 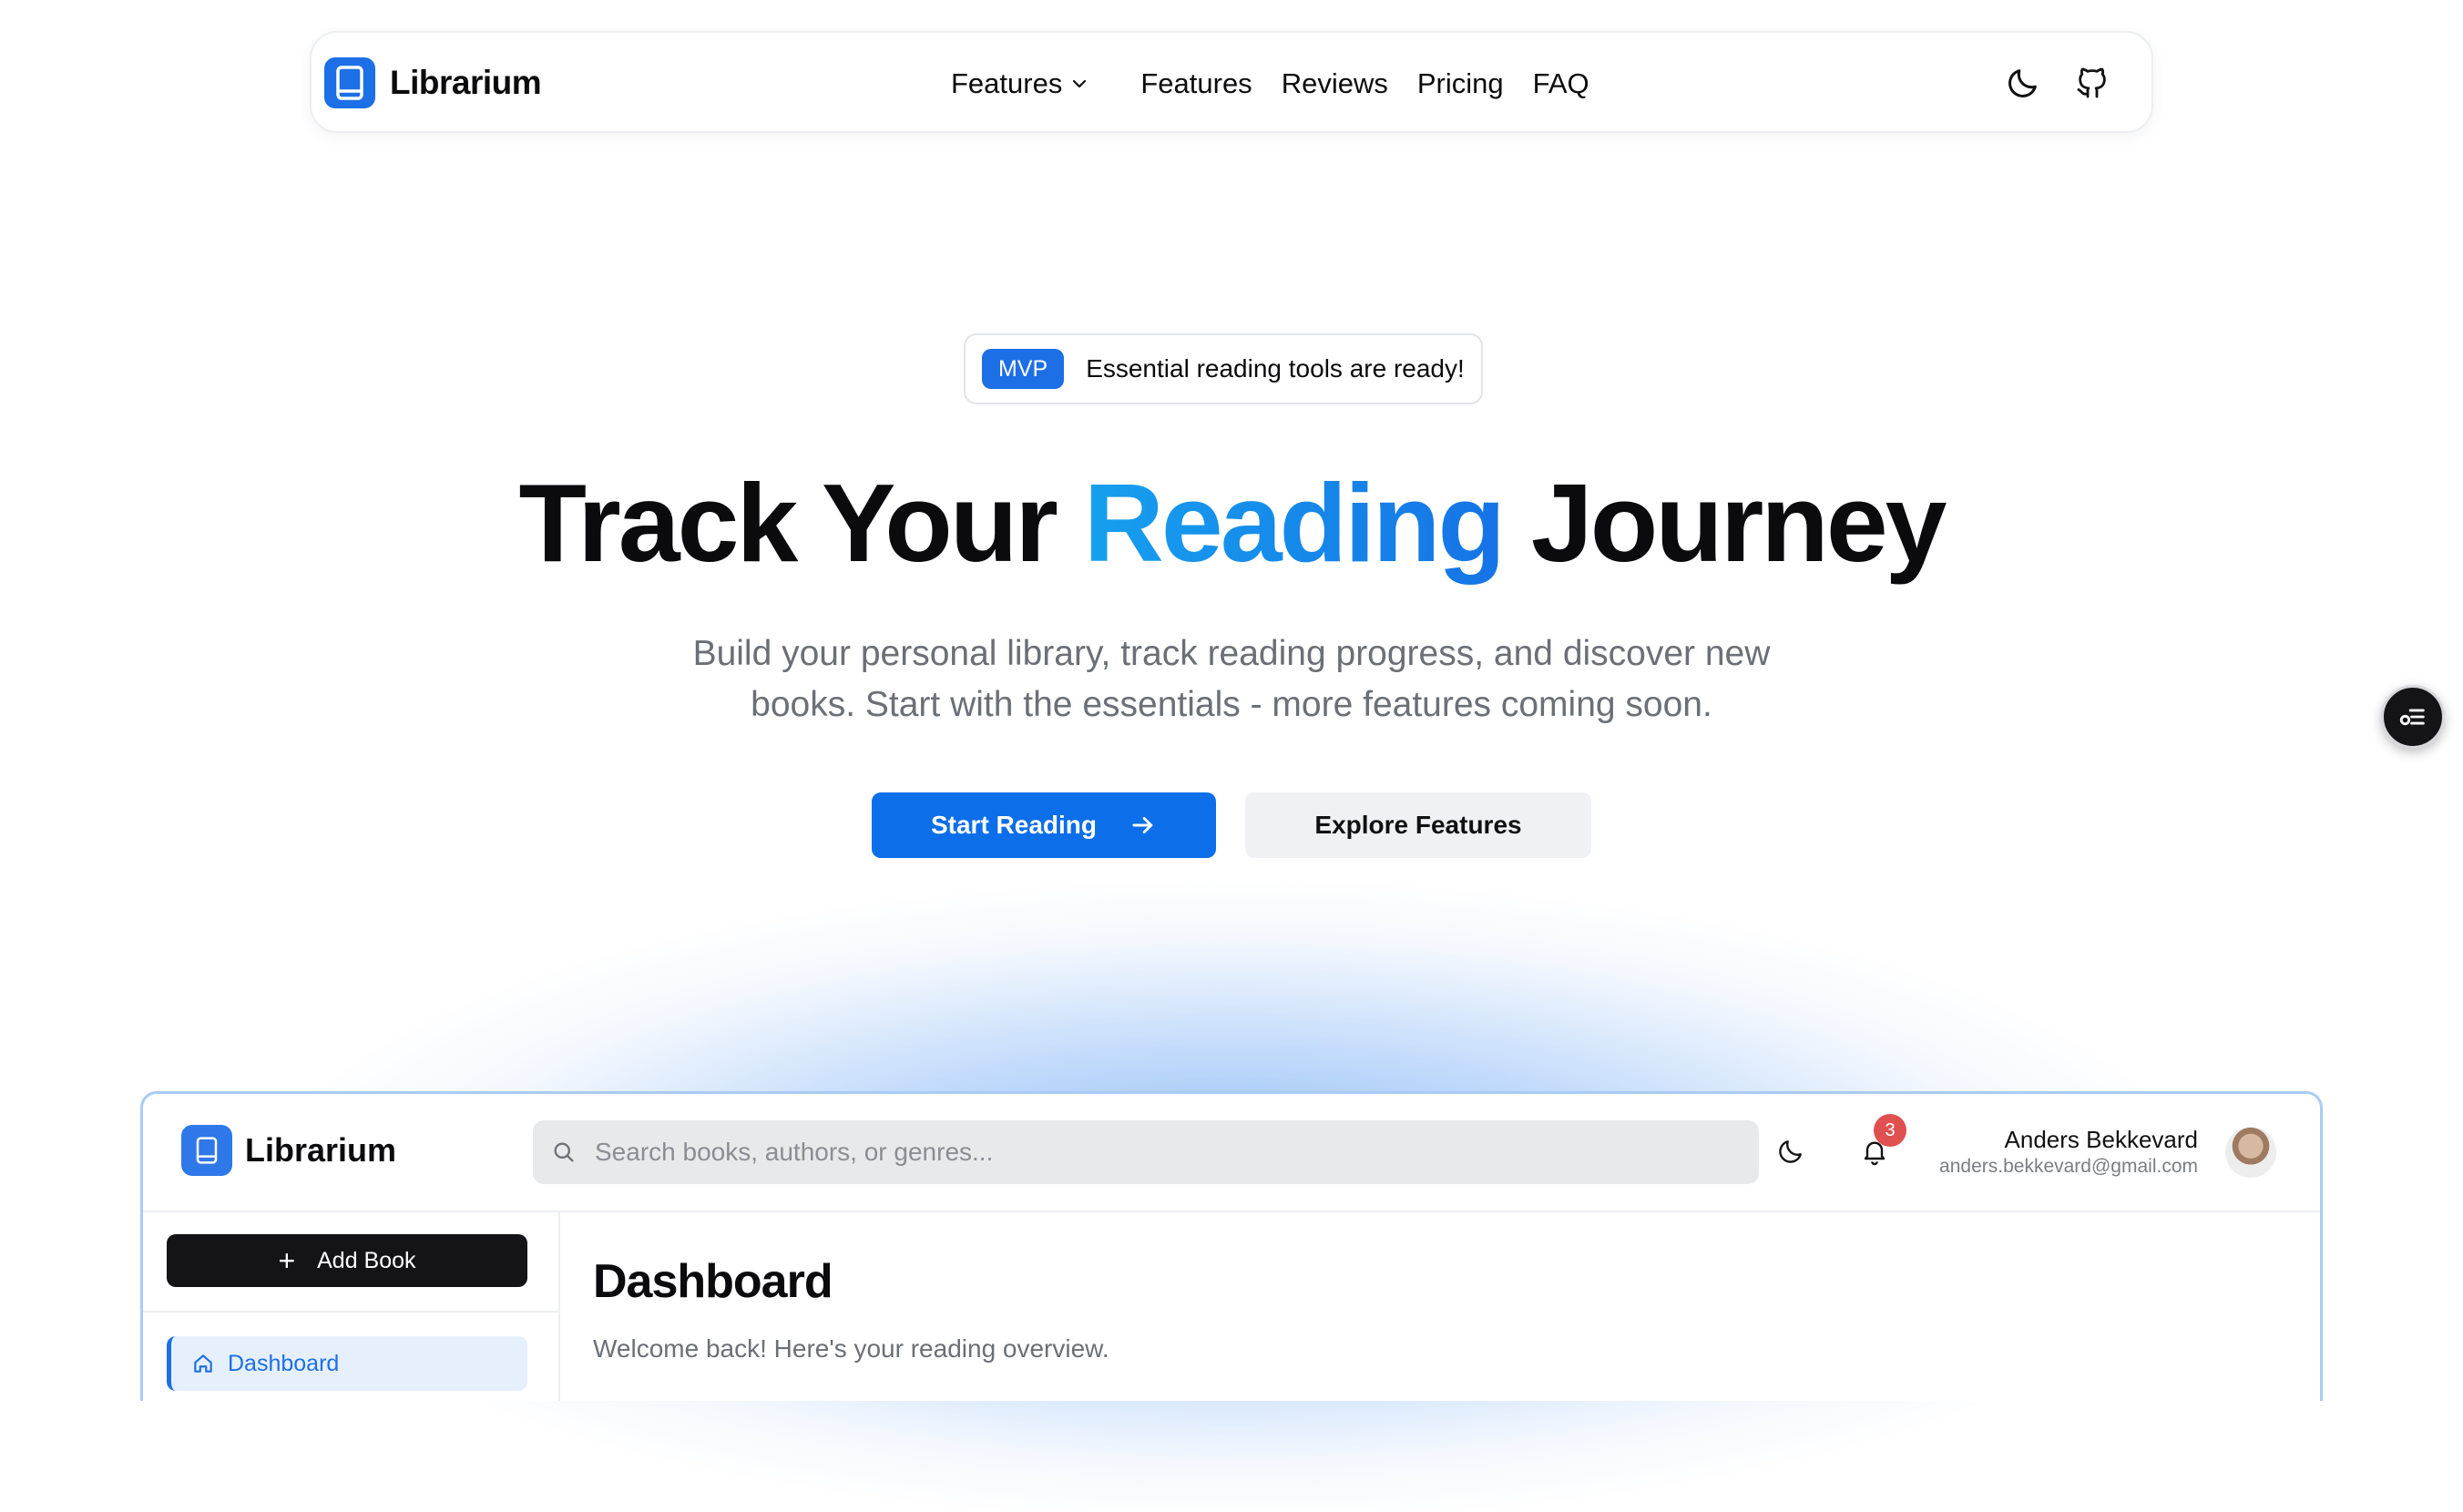 What do you see at coordinates (350, 1312) in the screenshot?
I see `sidebar-divider` at bounding box center [350, 1312].